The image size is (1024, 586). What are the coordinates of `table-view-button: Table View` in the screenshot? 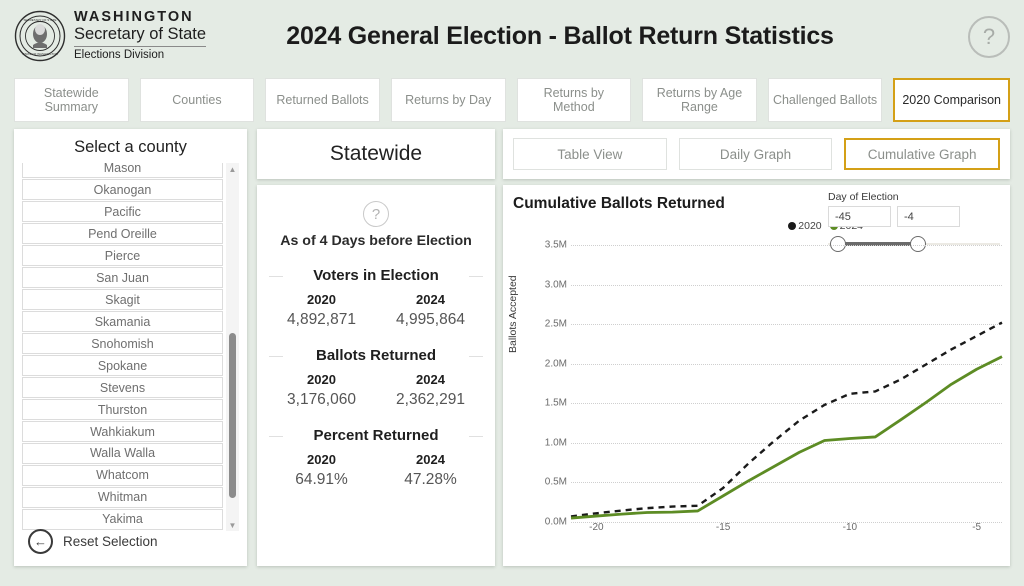 It's located at (590, 154).